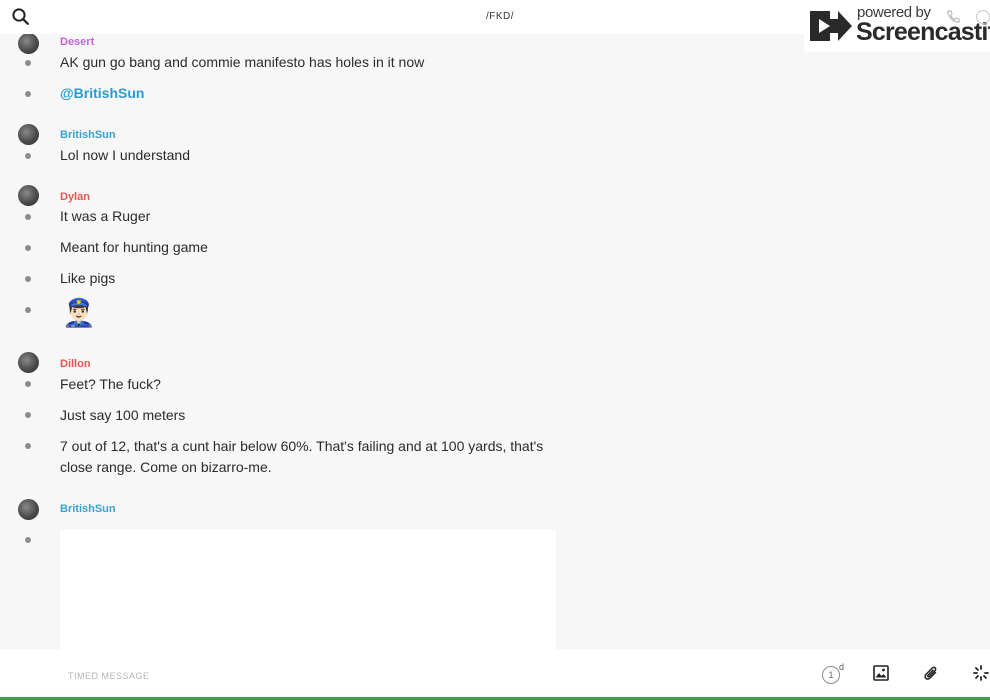 This screenshot has width=990, height=700. Describe the element at coordinates (983, 17) in the screenshot. I see `info-icon` at that location.